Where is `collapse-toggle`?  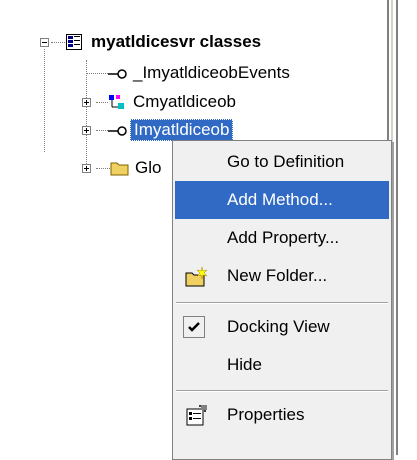 collapse-toggle is located at coordinates (44, 42).